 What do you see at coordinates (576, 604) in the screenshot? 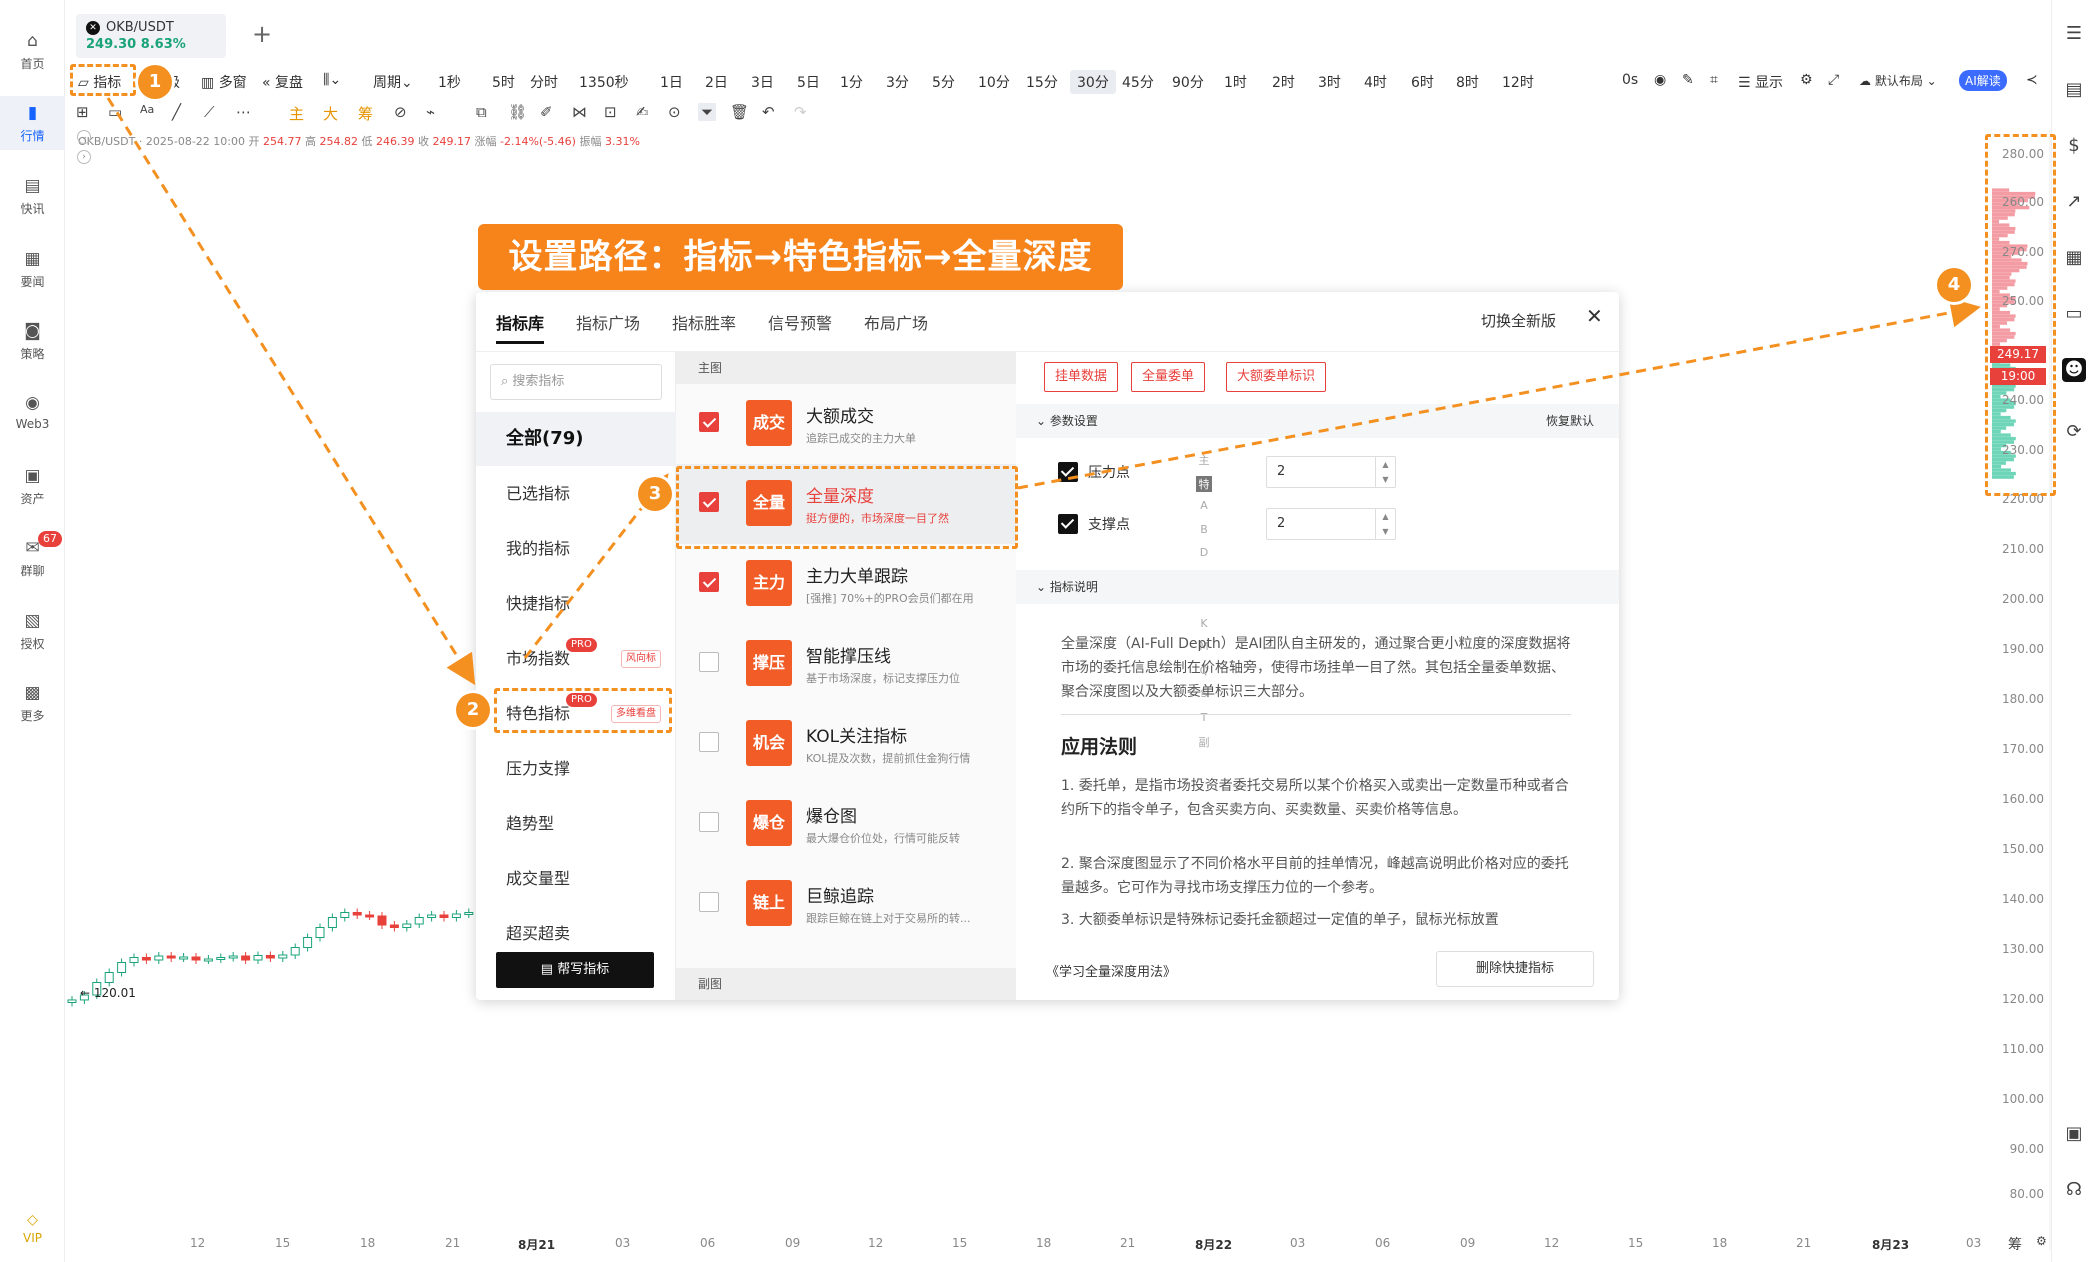
I see `category-3: 快捷指标` at bounding box center [576, 604].